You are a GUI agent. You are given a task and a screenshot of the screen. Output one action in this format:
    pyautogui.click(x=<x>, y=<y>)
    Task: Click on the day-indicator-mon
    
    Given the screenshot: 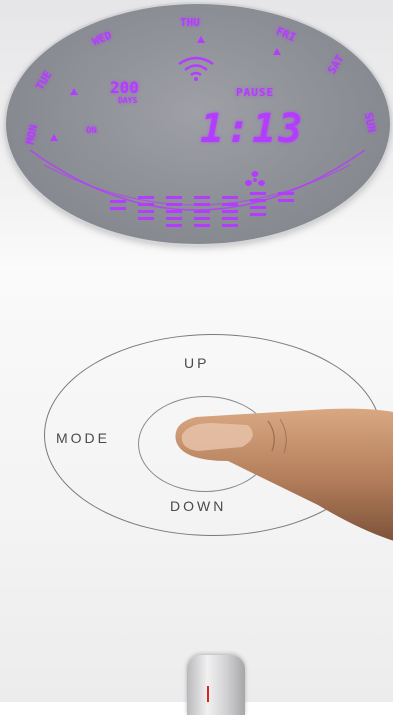 What is the action you would take?
    pyautogui.click(x=54, y=137)
    